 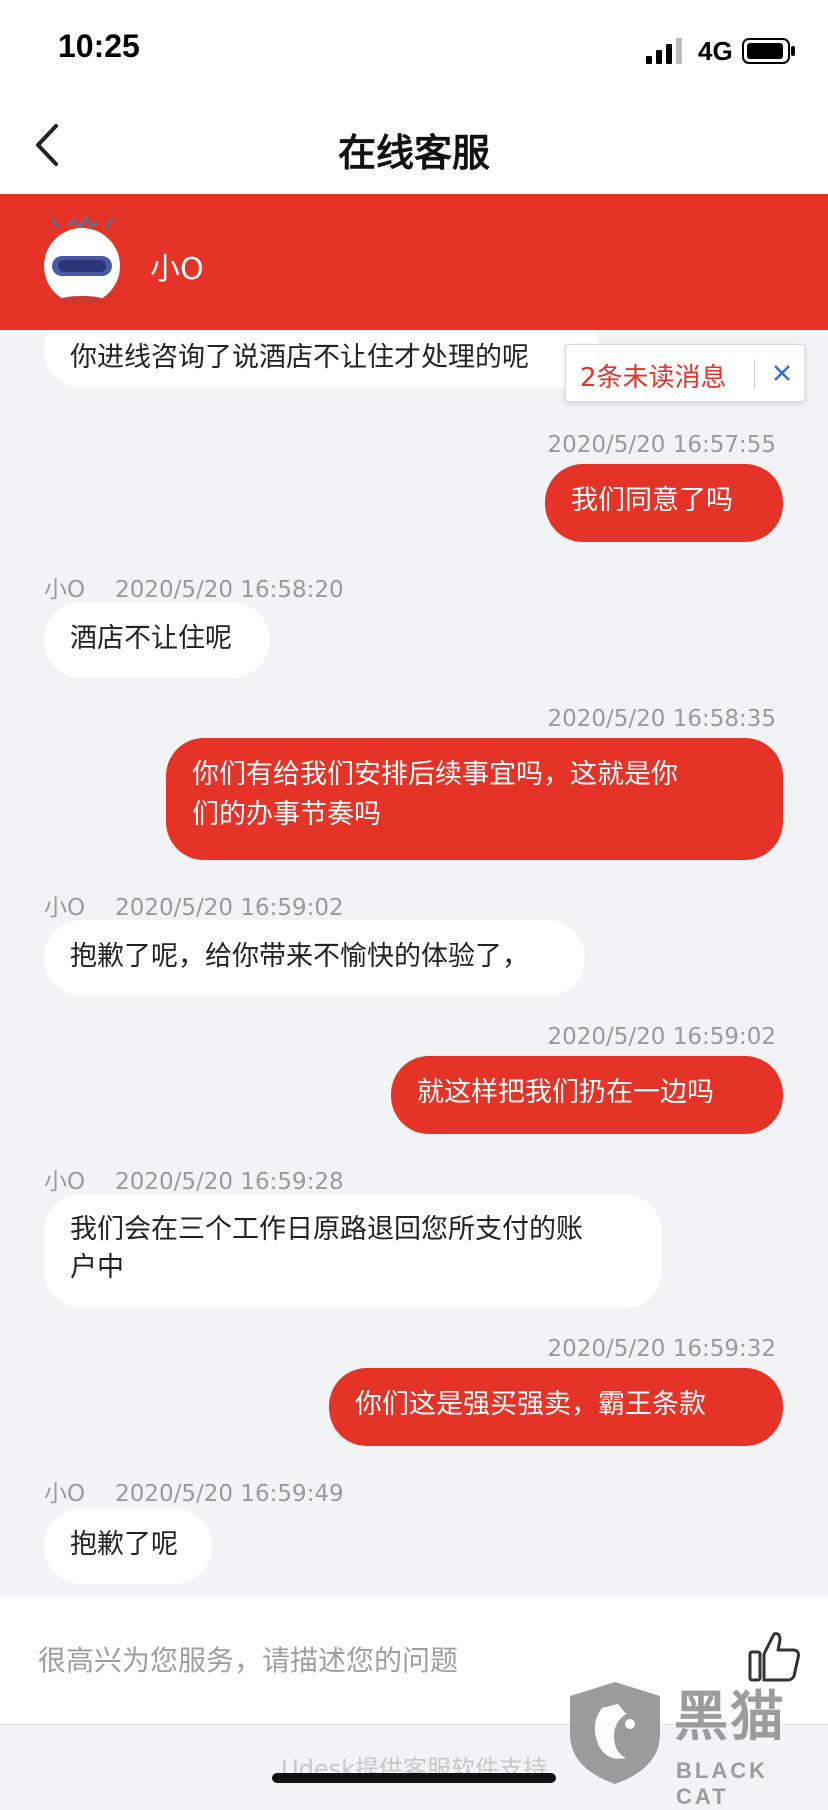 I want to click on signal-bars-icon, so click(x=664, y=51).